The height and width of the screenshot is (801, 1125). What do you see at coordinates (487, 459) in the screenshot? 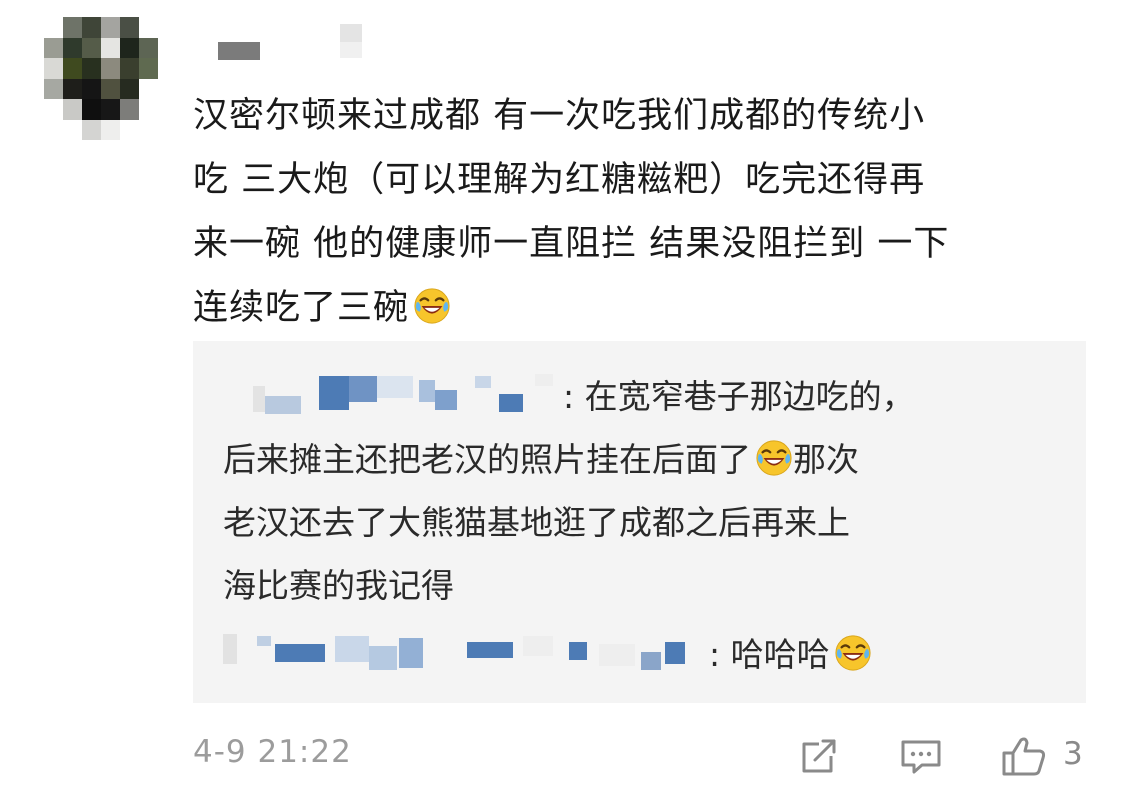
I see `reply-text: 后来摊主还把老汉的照片挂在后面了` at bounding box center [487, 459].